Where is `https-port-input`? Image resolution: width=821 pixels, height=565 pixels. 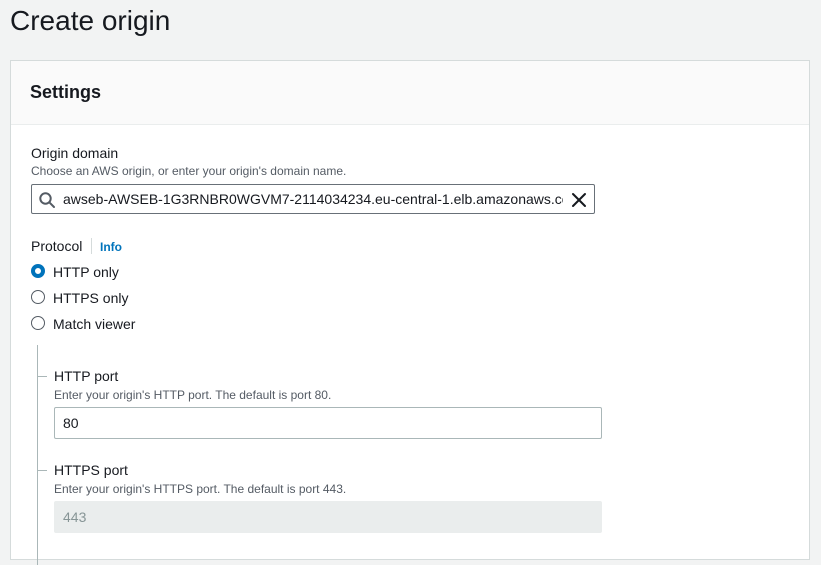
https-port-input is located at coordinates (328, 517).